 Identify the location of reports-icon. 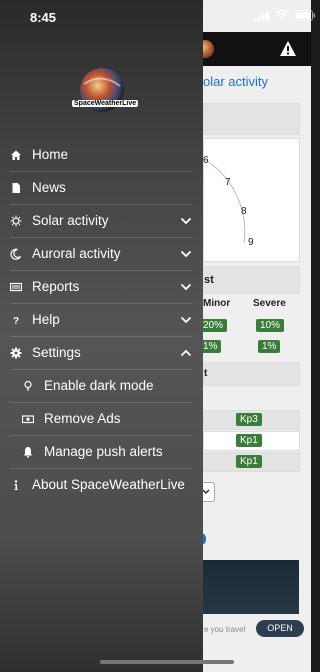
(16, 287).